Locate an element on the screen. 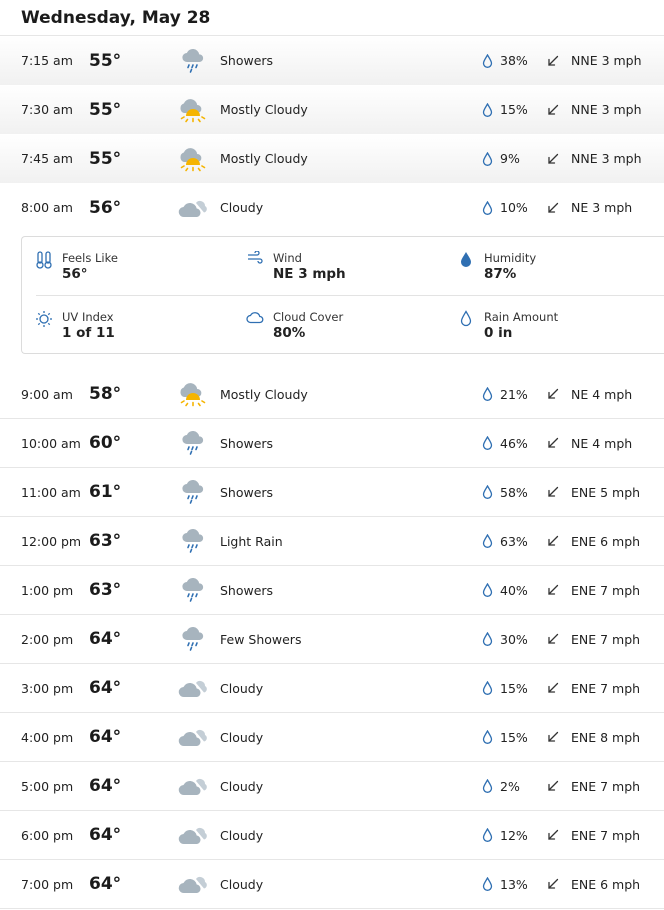  hour-precip: 15% is located at coordinates (514, 688).